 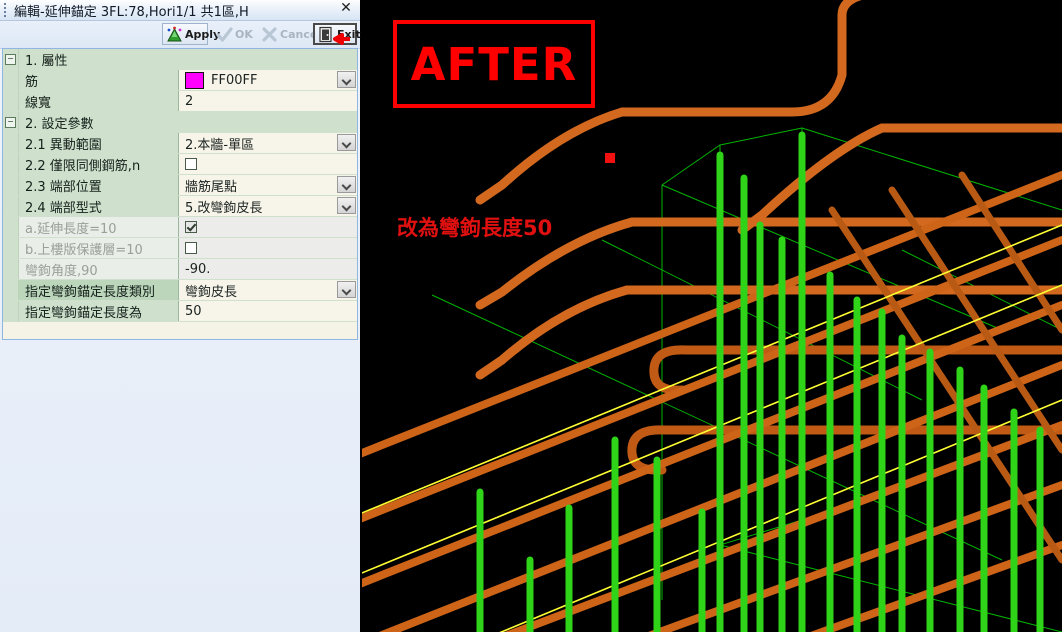 I want to click on grid-row-hook-angle: 彎鉤角度,90 -90., so click(x=180, y=269).